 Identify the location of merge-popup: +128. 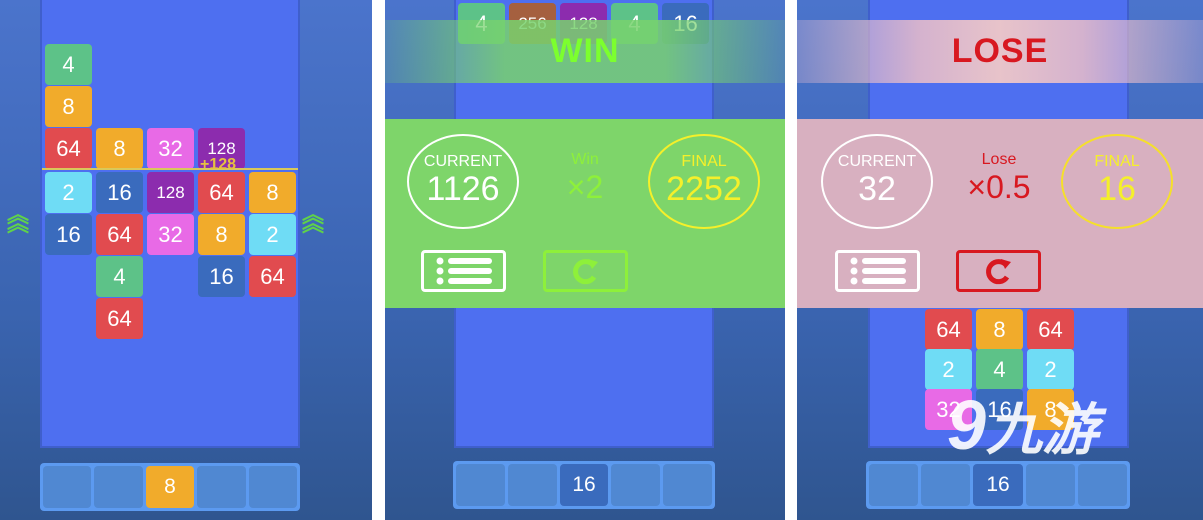
(218, 164).